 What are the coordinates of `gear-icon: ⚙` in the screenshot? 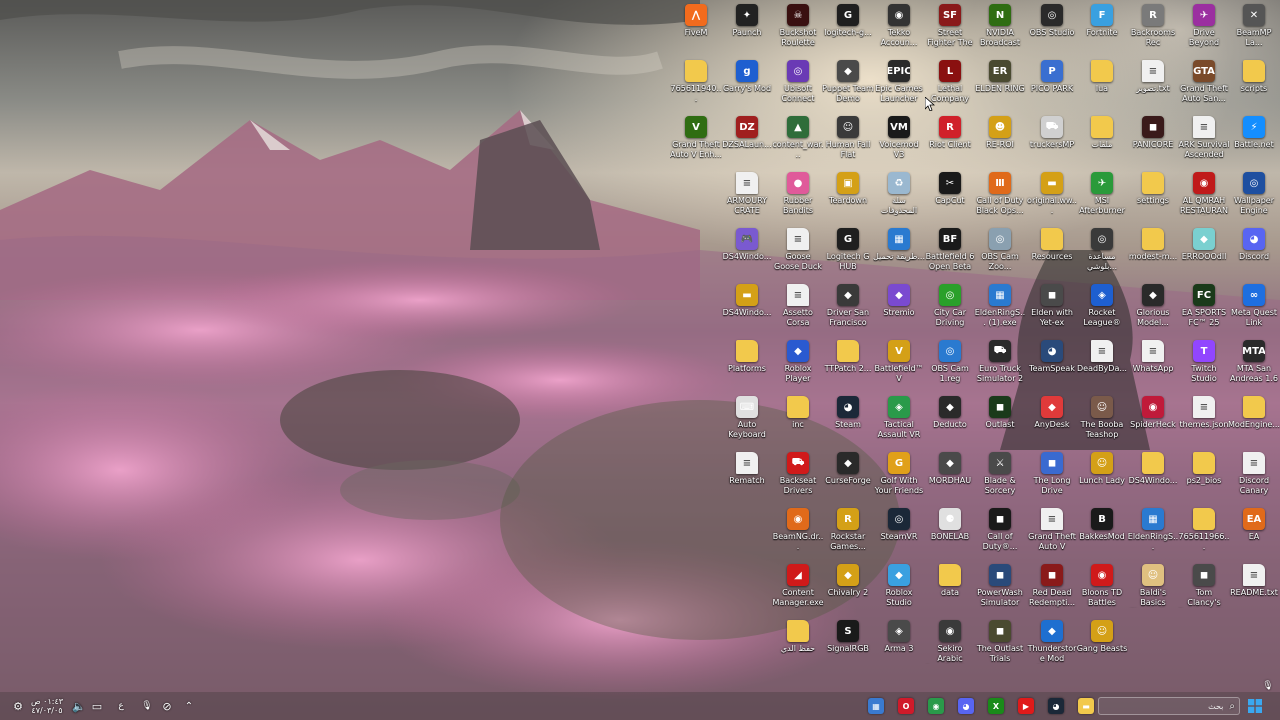 It's located at (18, 706).